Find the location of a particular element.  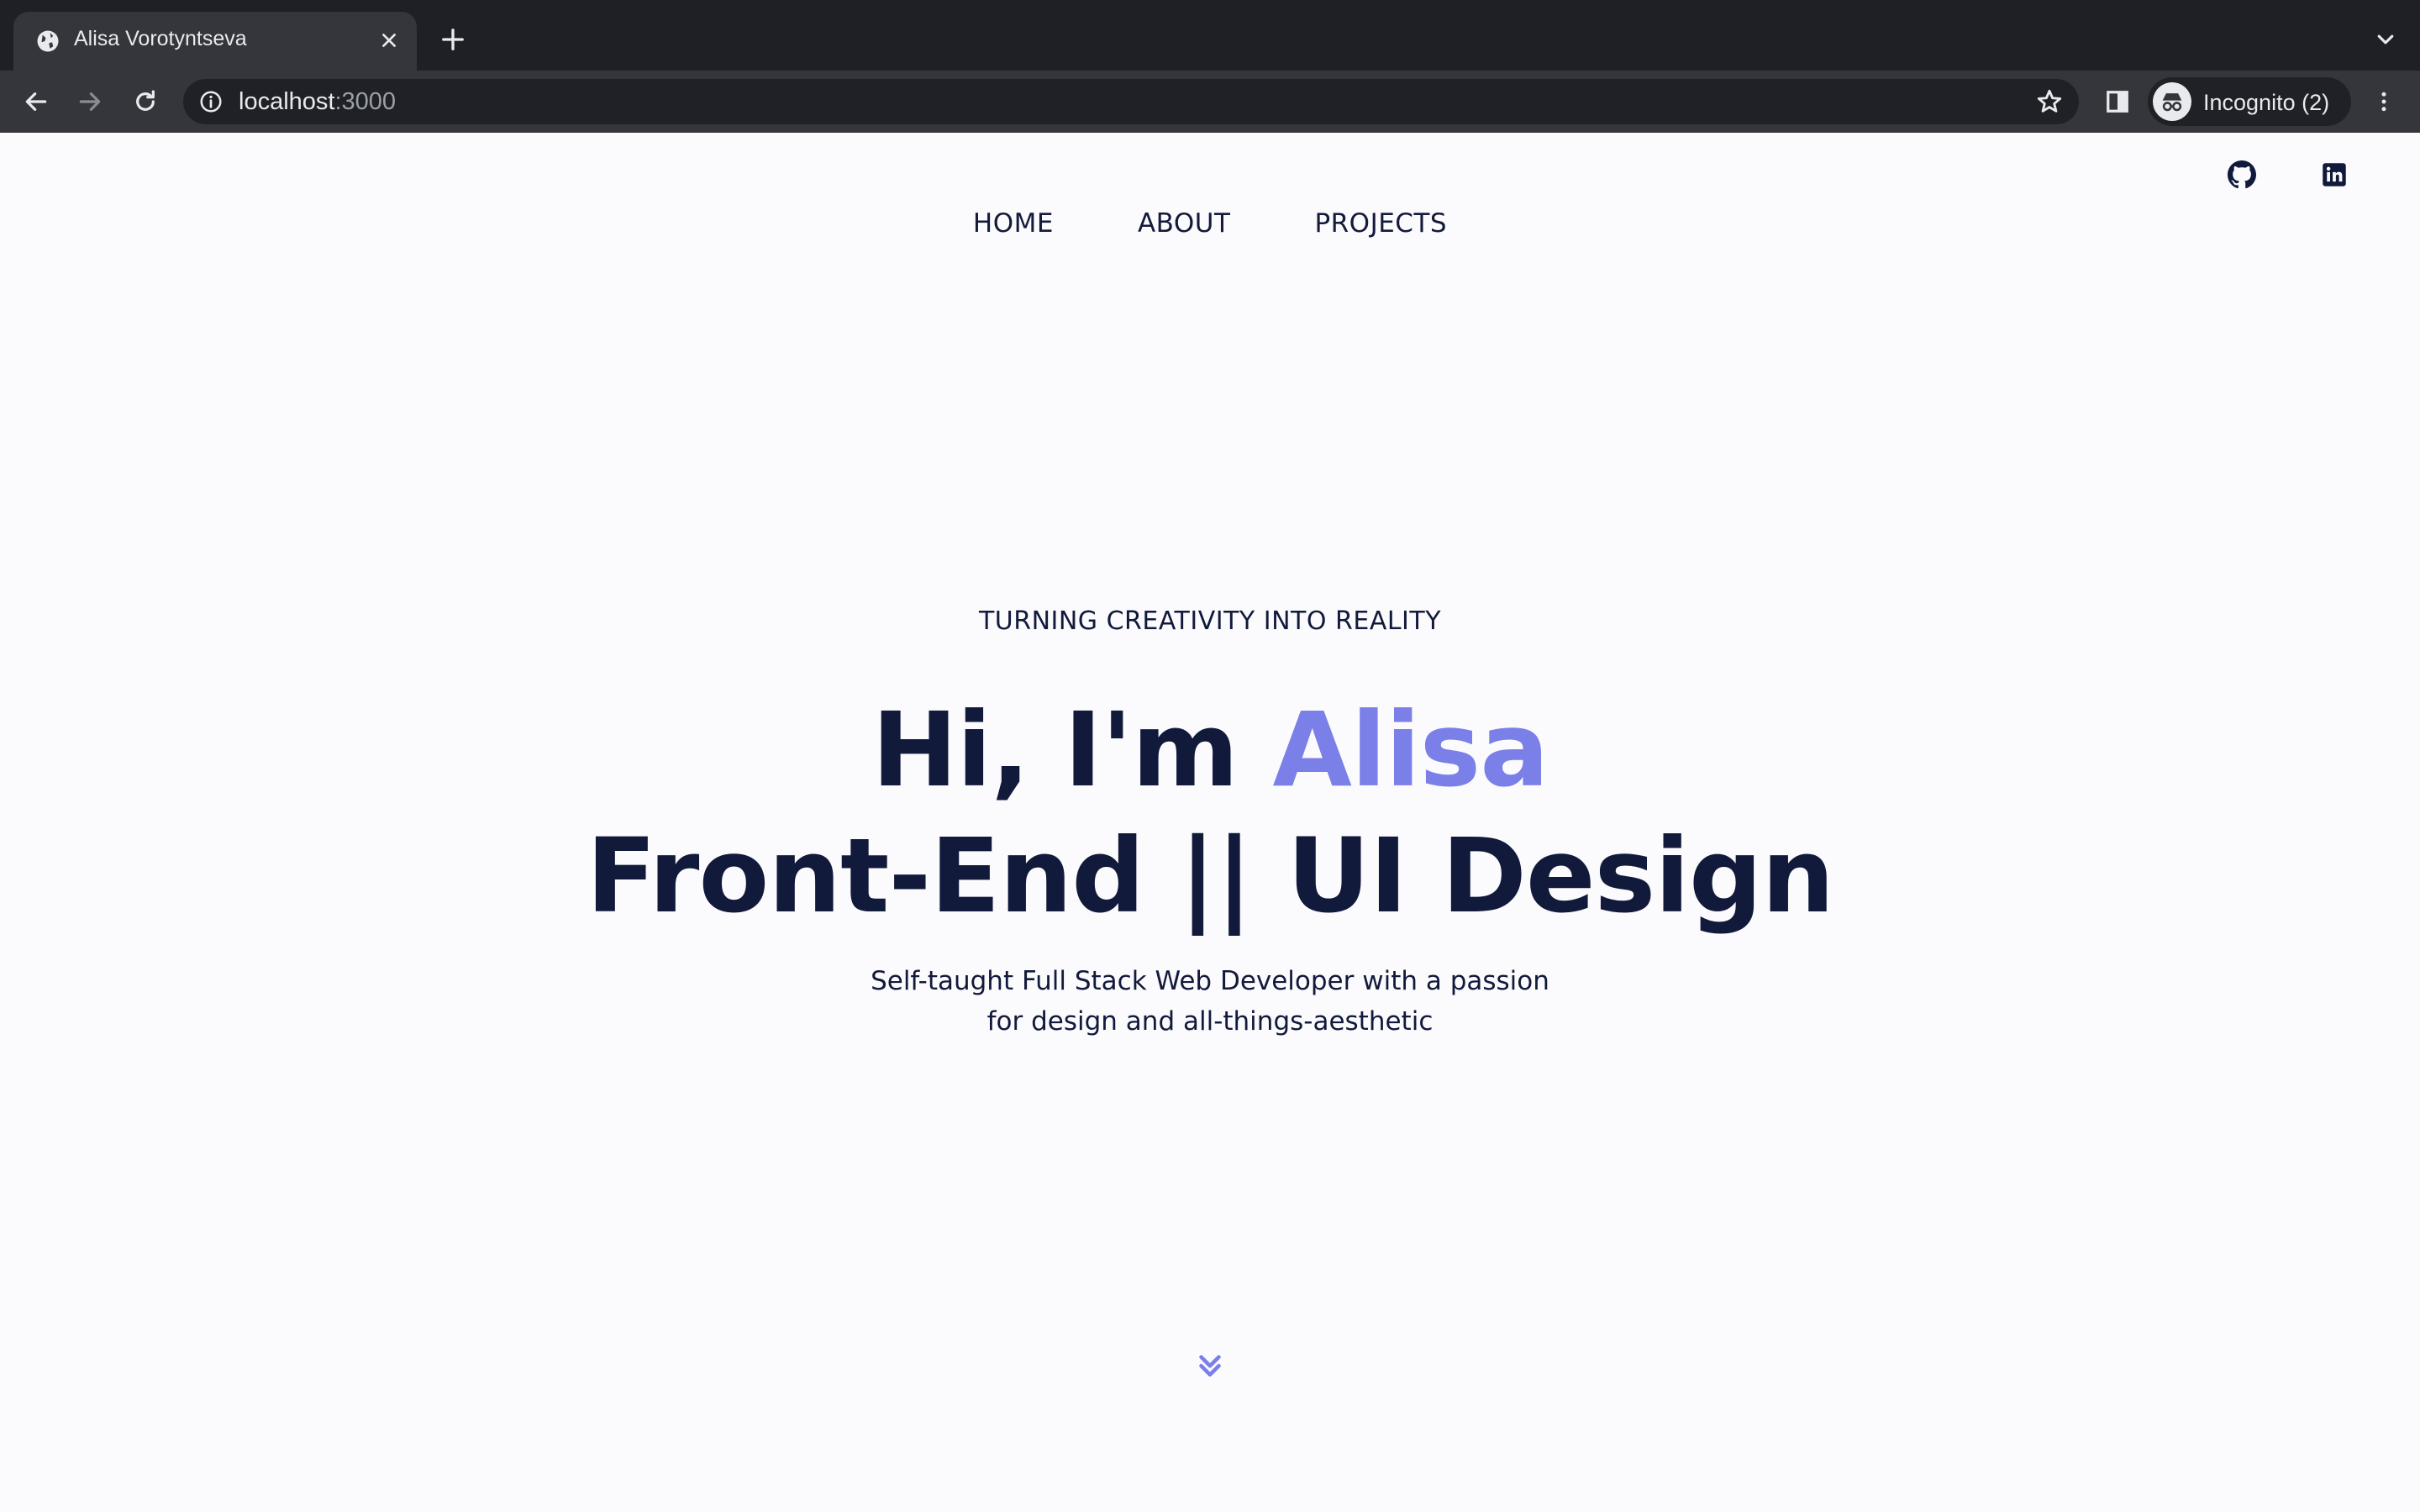

kebab-menu-icon is located at coordinates (2384, 102).